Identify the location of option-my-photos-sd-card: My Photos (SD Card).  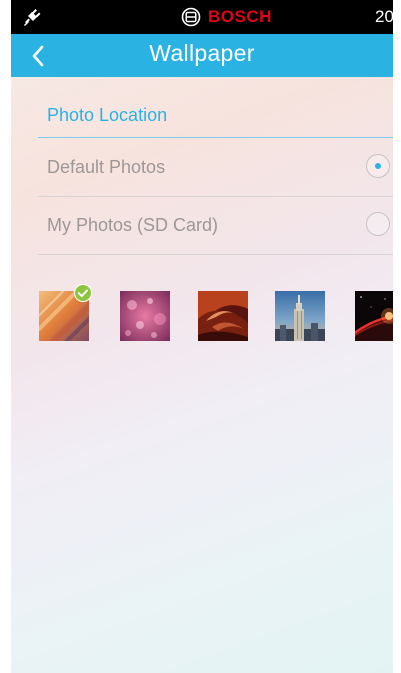
(215, 226).